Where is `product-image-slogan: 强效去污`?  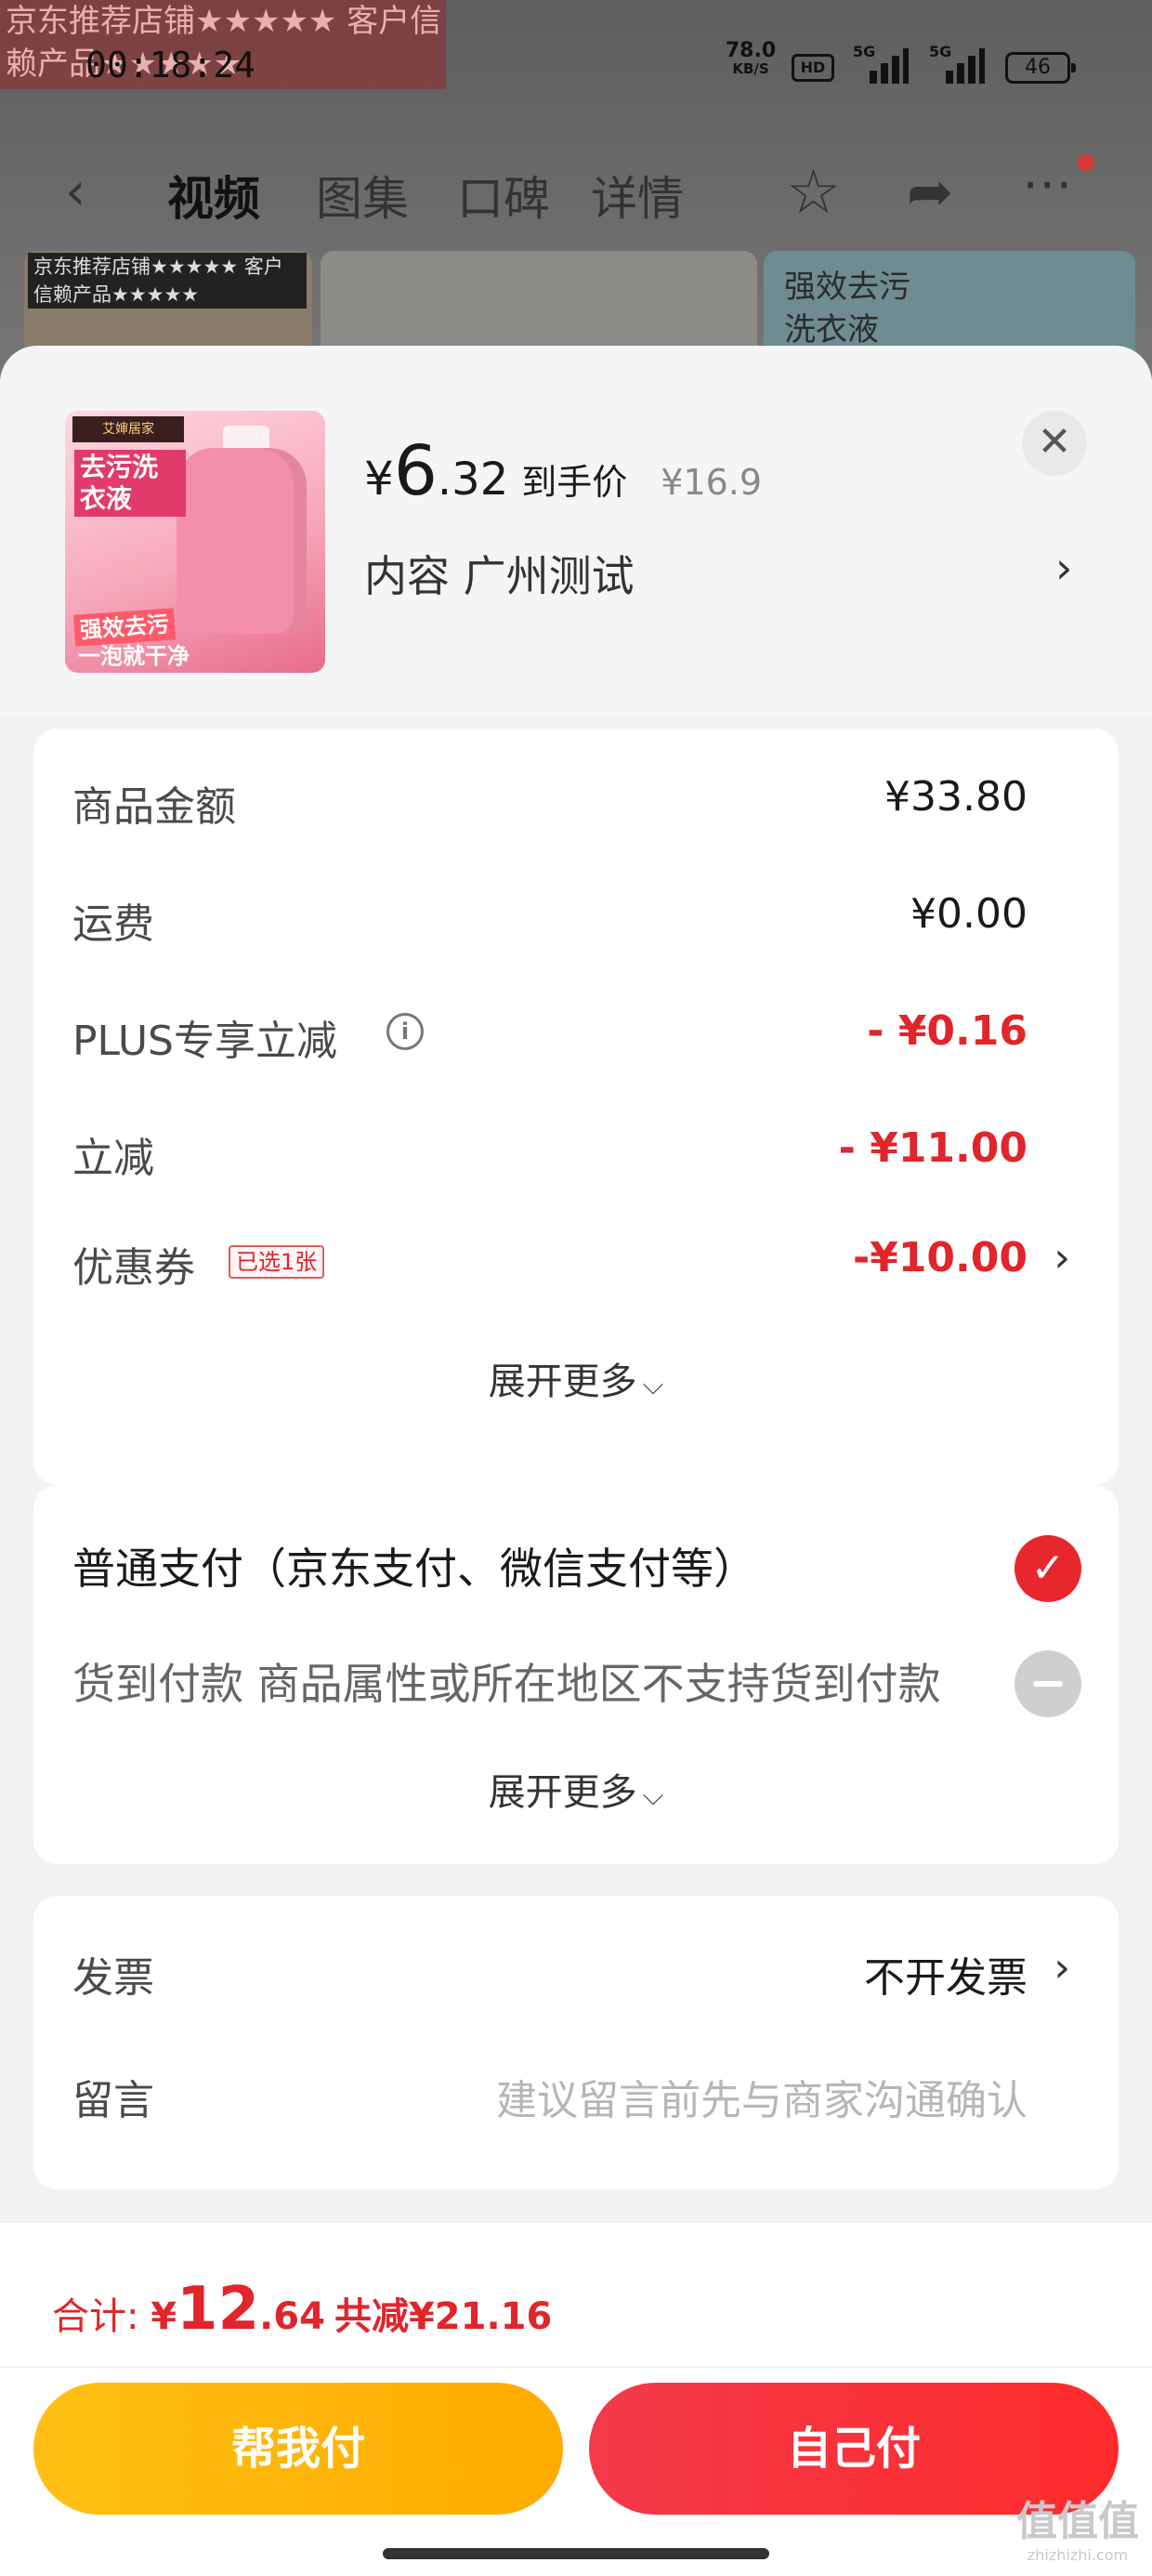
product-image-slogan: 强效去污 is located at coordinates (124, 627).